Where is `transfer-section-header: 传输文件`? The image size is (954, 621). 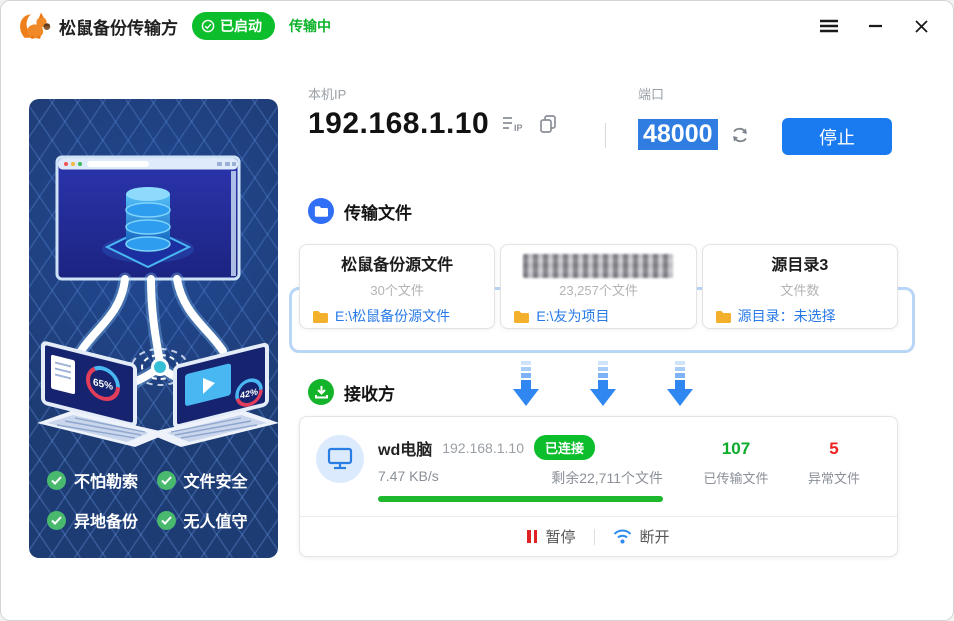 transfer-section-header: 传输文件 is located at coordinates (360, 211).